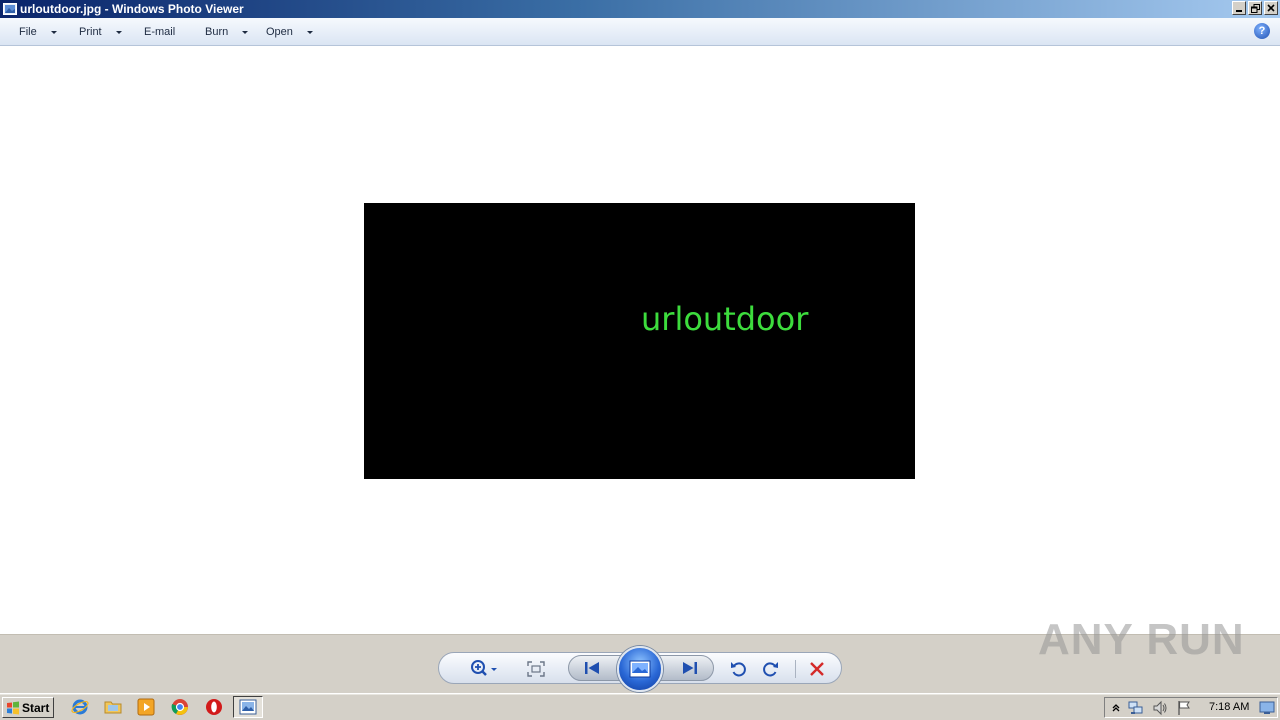  I want to click on taskbar-explorer, so click(113, 707).